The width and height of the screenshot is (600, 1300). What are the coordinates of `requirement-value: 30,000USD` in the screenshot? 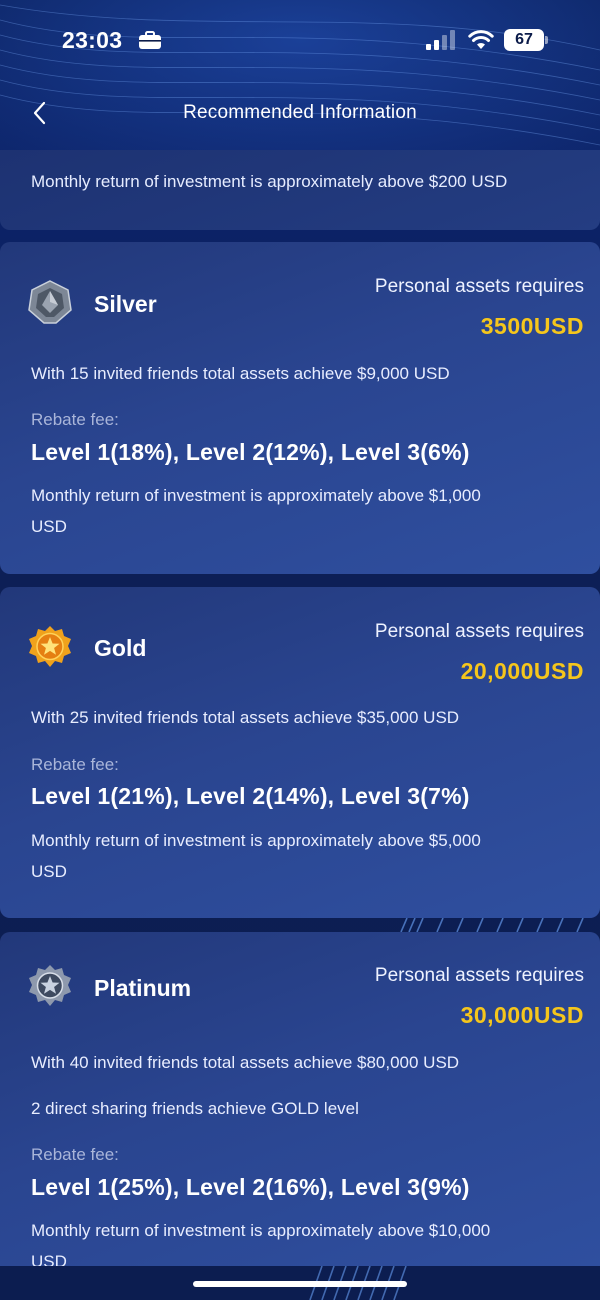 It's located at (522, 1015).